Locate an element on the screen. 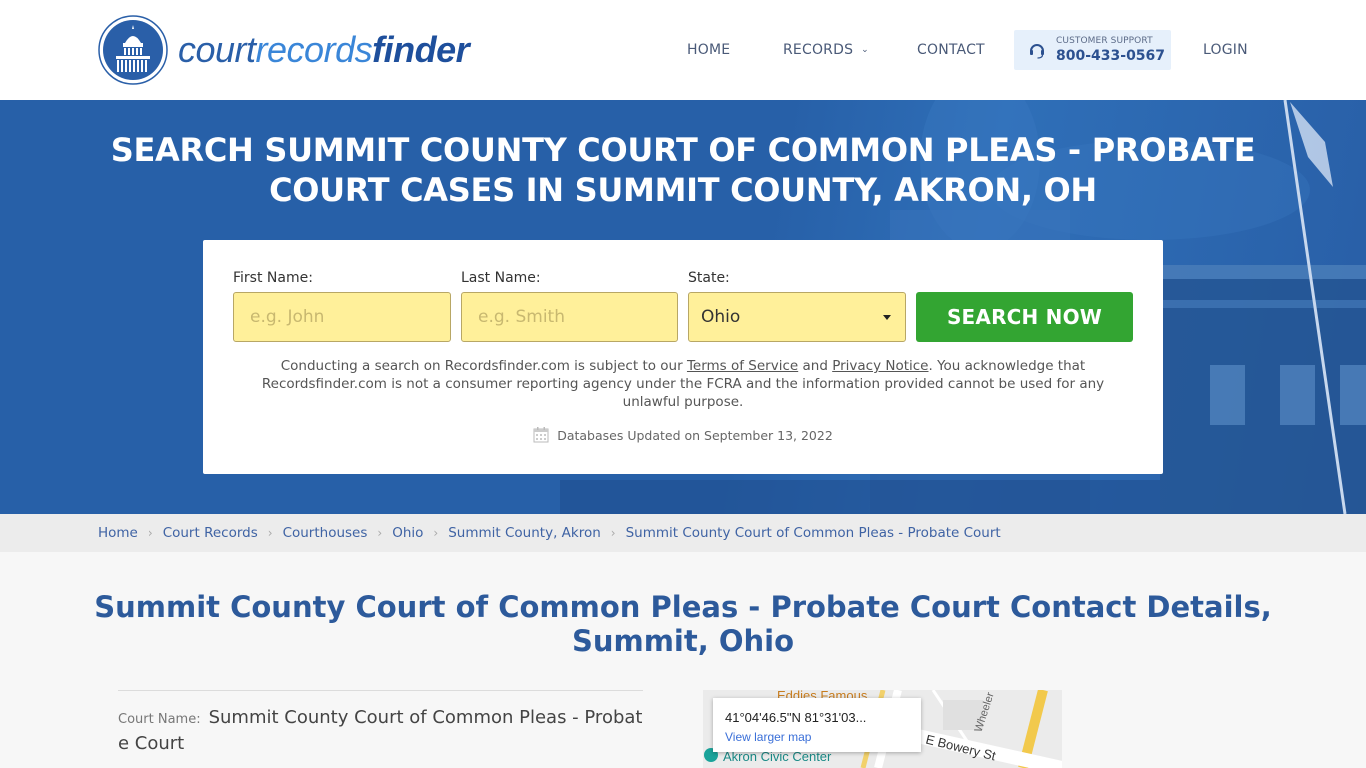 The width and height of the screenshot is (1366, 768). database-updated-note: Databases Updated on September 13, 2022 is located at coordinates (683, 435).